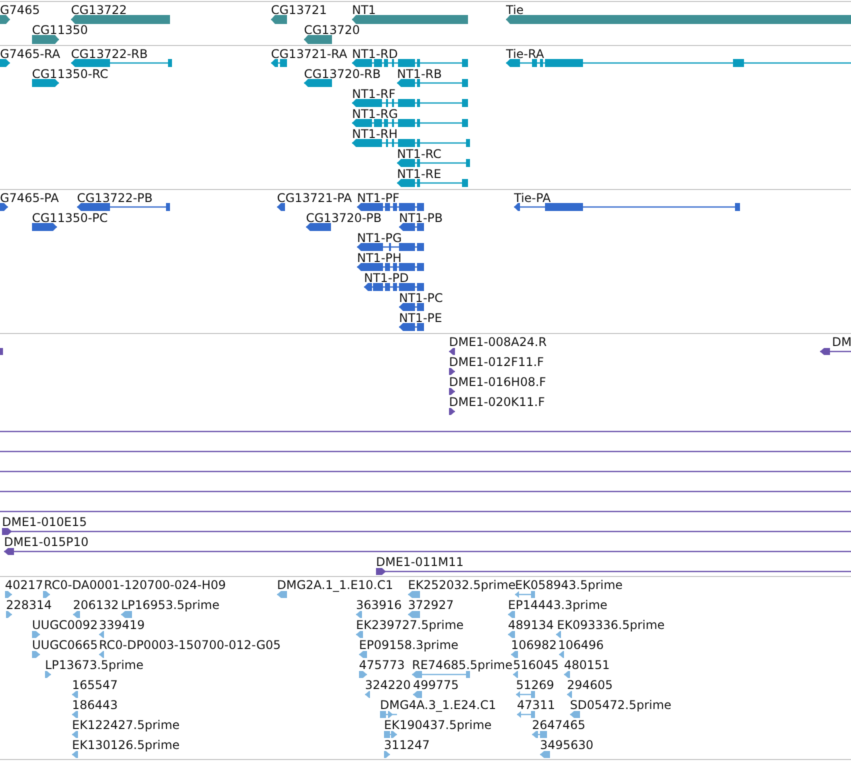 The height and width of the screenshot is (761, 851). What do you see at coordinates (498, 342) in the screenshot?
I see `feature-label: DME1-008A24.R` at bounding box center [498, 342].